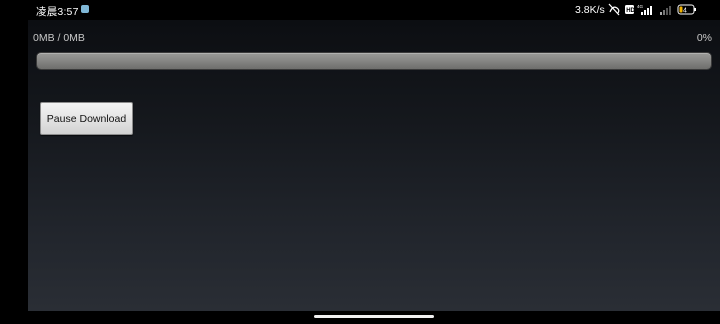 Image resolution: width=720 pixels, height=324 pixels. I want to click on hd-icon: HD, so click(630, 9).